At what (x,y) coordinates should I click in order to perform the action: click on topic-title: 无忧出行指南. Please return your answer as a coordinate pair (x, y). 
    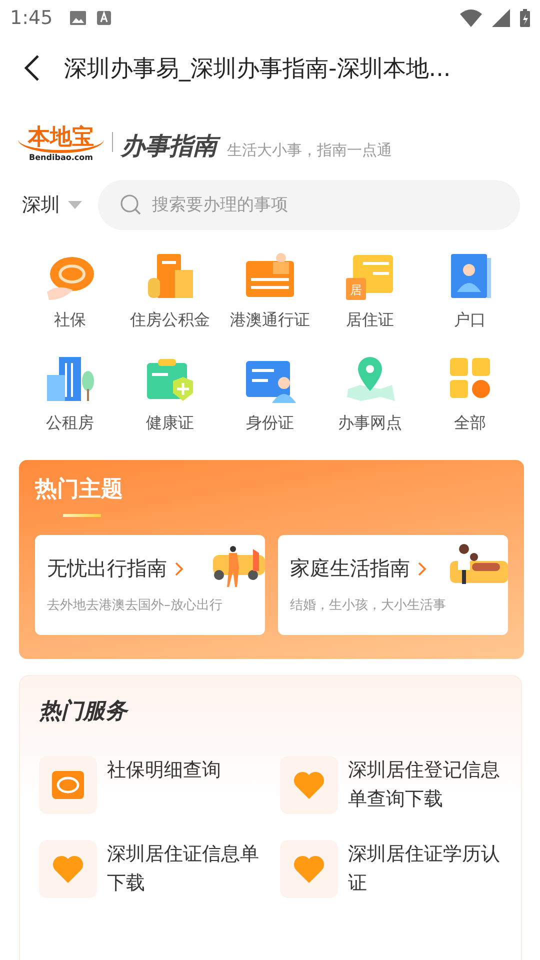
    Looking at the image, I should click on (107, 568).